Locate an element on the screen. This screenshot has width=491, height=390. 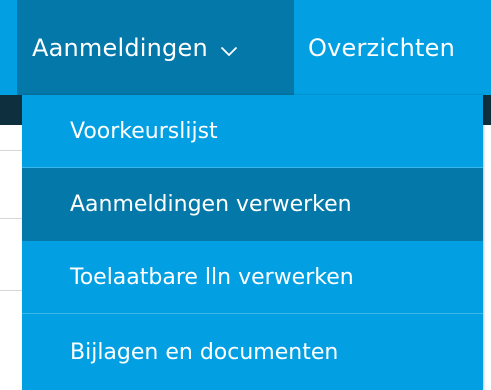
nav-item-label: Overzichten is located at coordinates (381, 47).